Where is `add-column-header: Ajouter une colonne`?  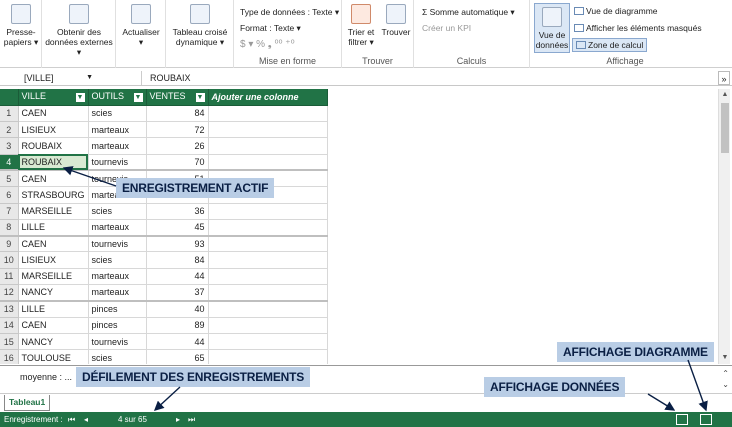
add-column-header: Ajouter une colonne is located at coordinates (268, 97).